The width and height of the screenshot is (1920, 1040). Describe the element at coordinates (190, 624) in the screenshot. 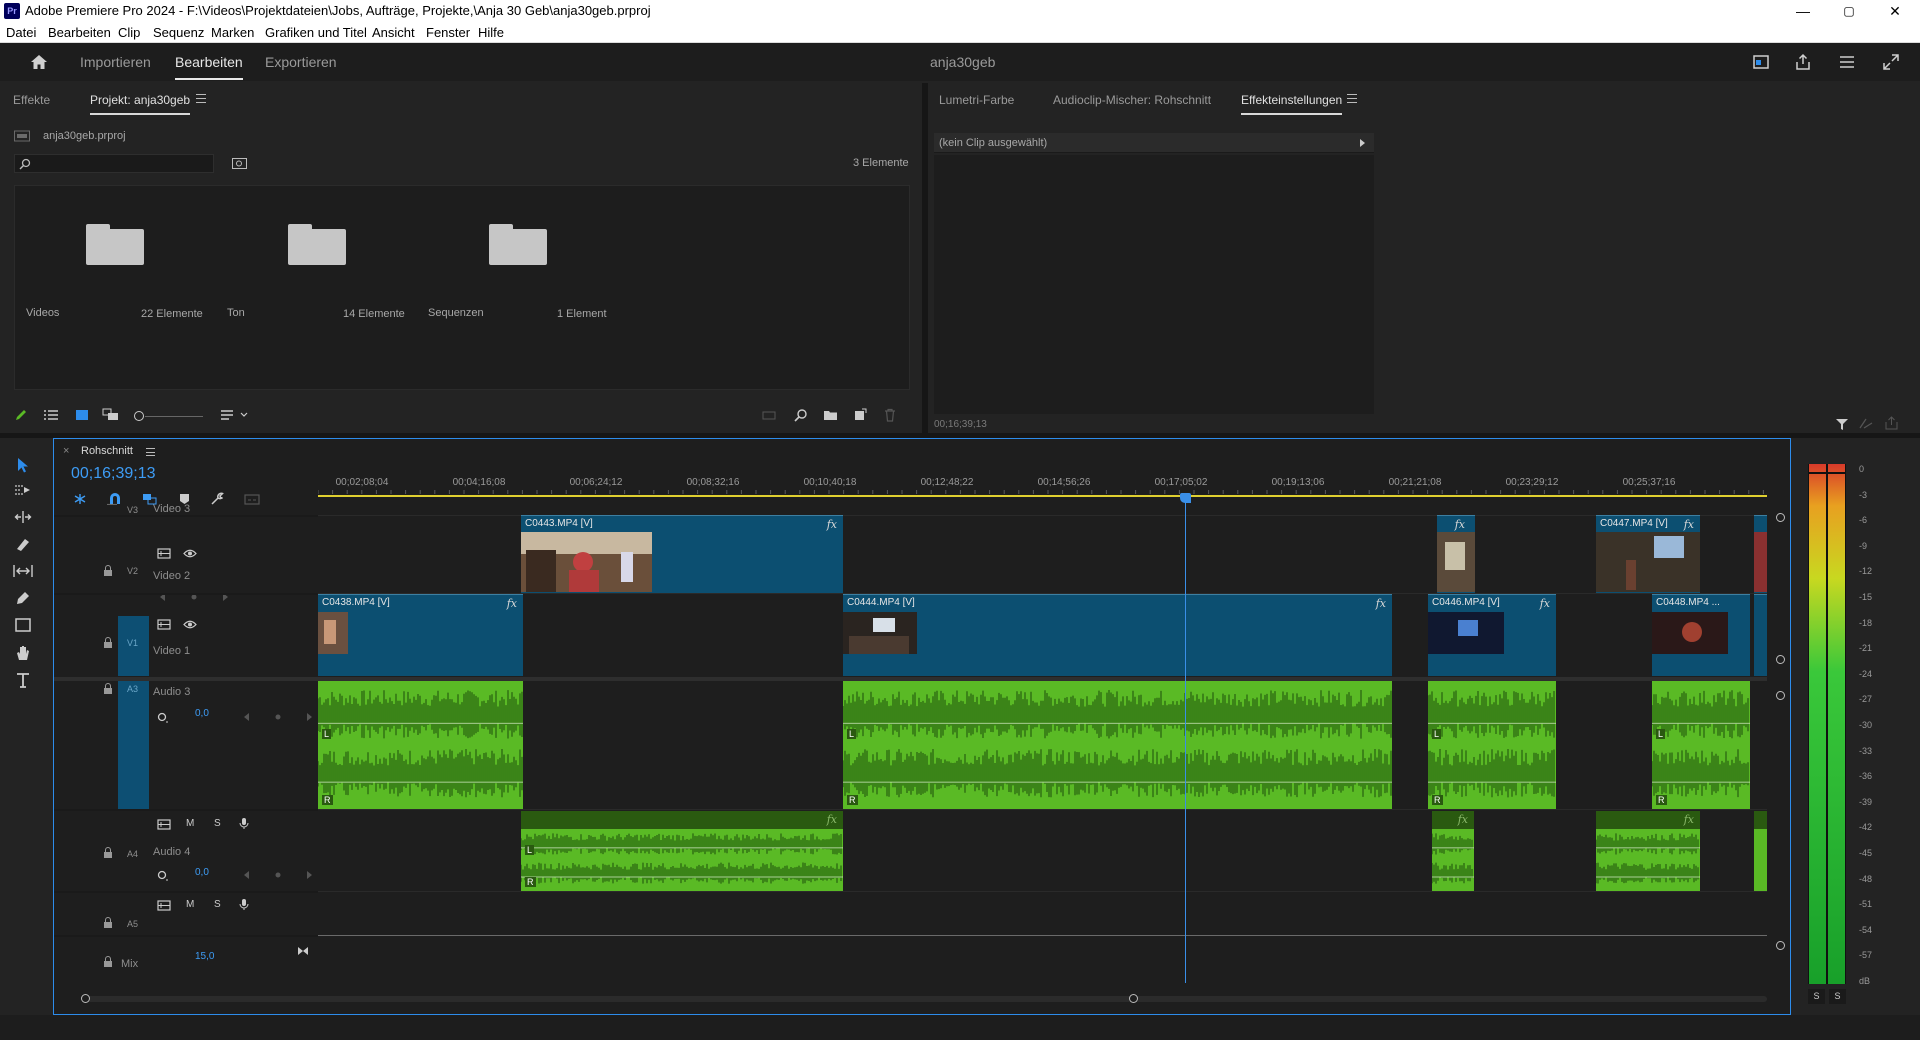

I see `eye-icon` at that location.